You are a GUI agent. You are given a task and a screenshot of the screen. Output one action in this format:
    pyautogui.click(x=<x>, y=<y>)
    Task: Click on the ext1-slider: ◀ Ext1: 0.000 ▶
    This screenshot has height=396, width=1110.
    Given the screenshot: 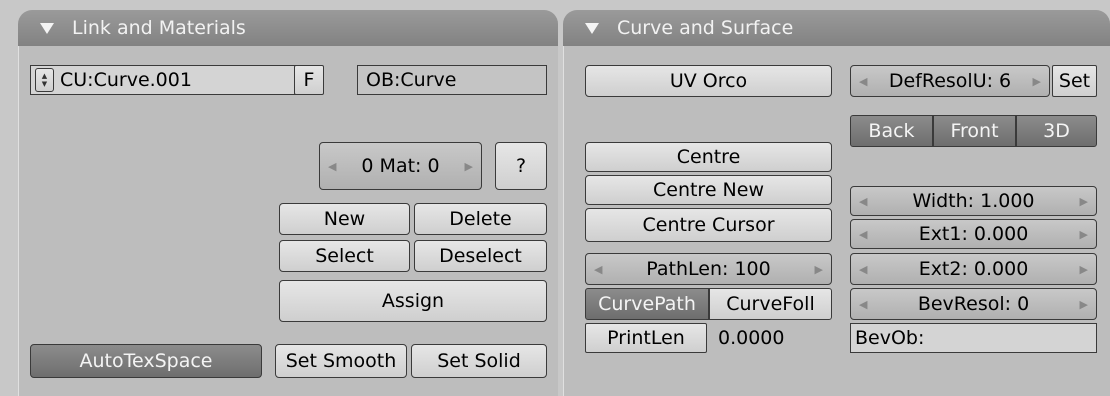 What is the action you would take?
    pyautogui.click(x=973, y=234)
    